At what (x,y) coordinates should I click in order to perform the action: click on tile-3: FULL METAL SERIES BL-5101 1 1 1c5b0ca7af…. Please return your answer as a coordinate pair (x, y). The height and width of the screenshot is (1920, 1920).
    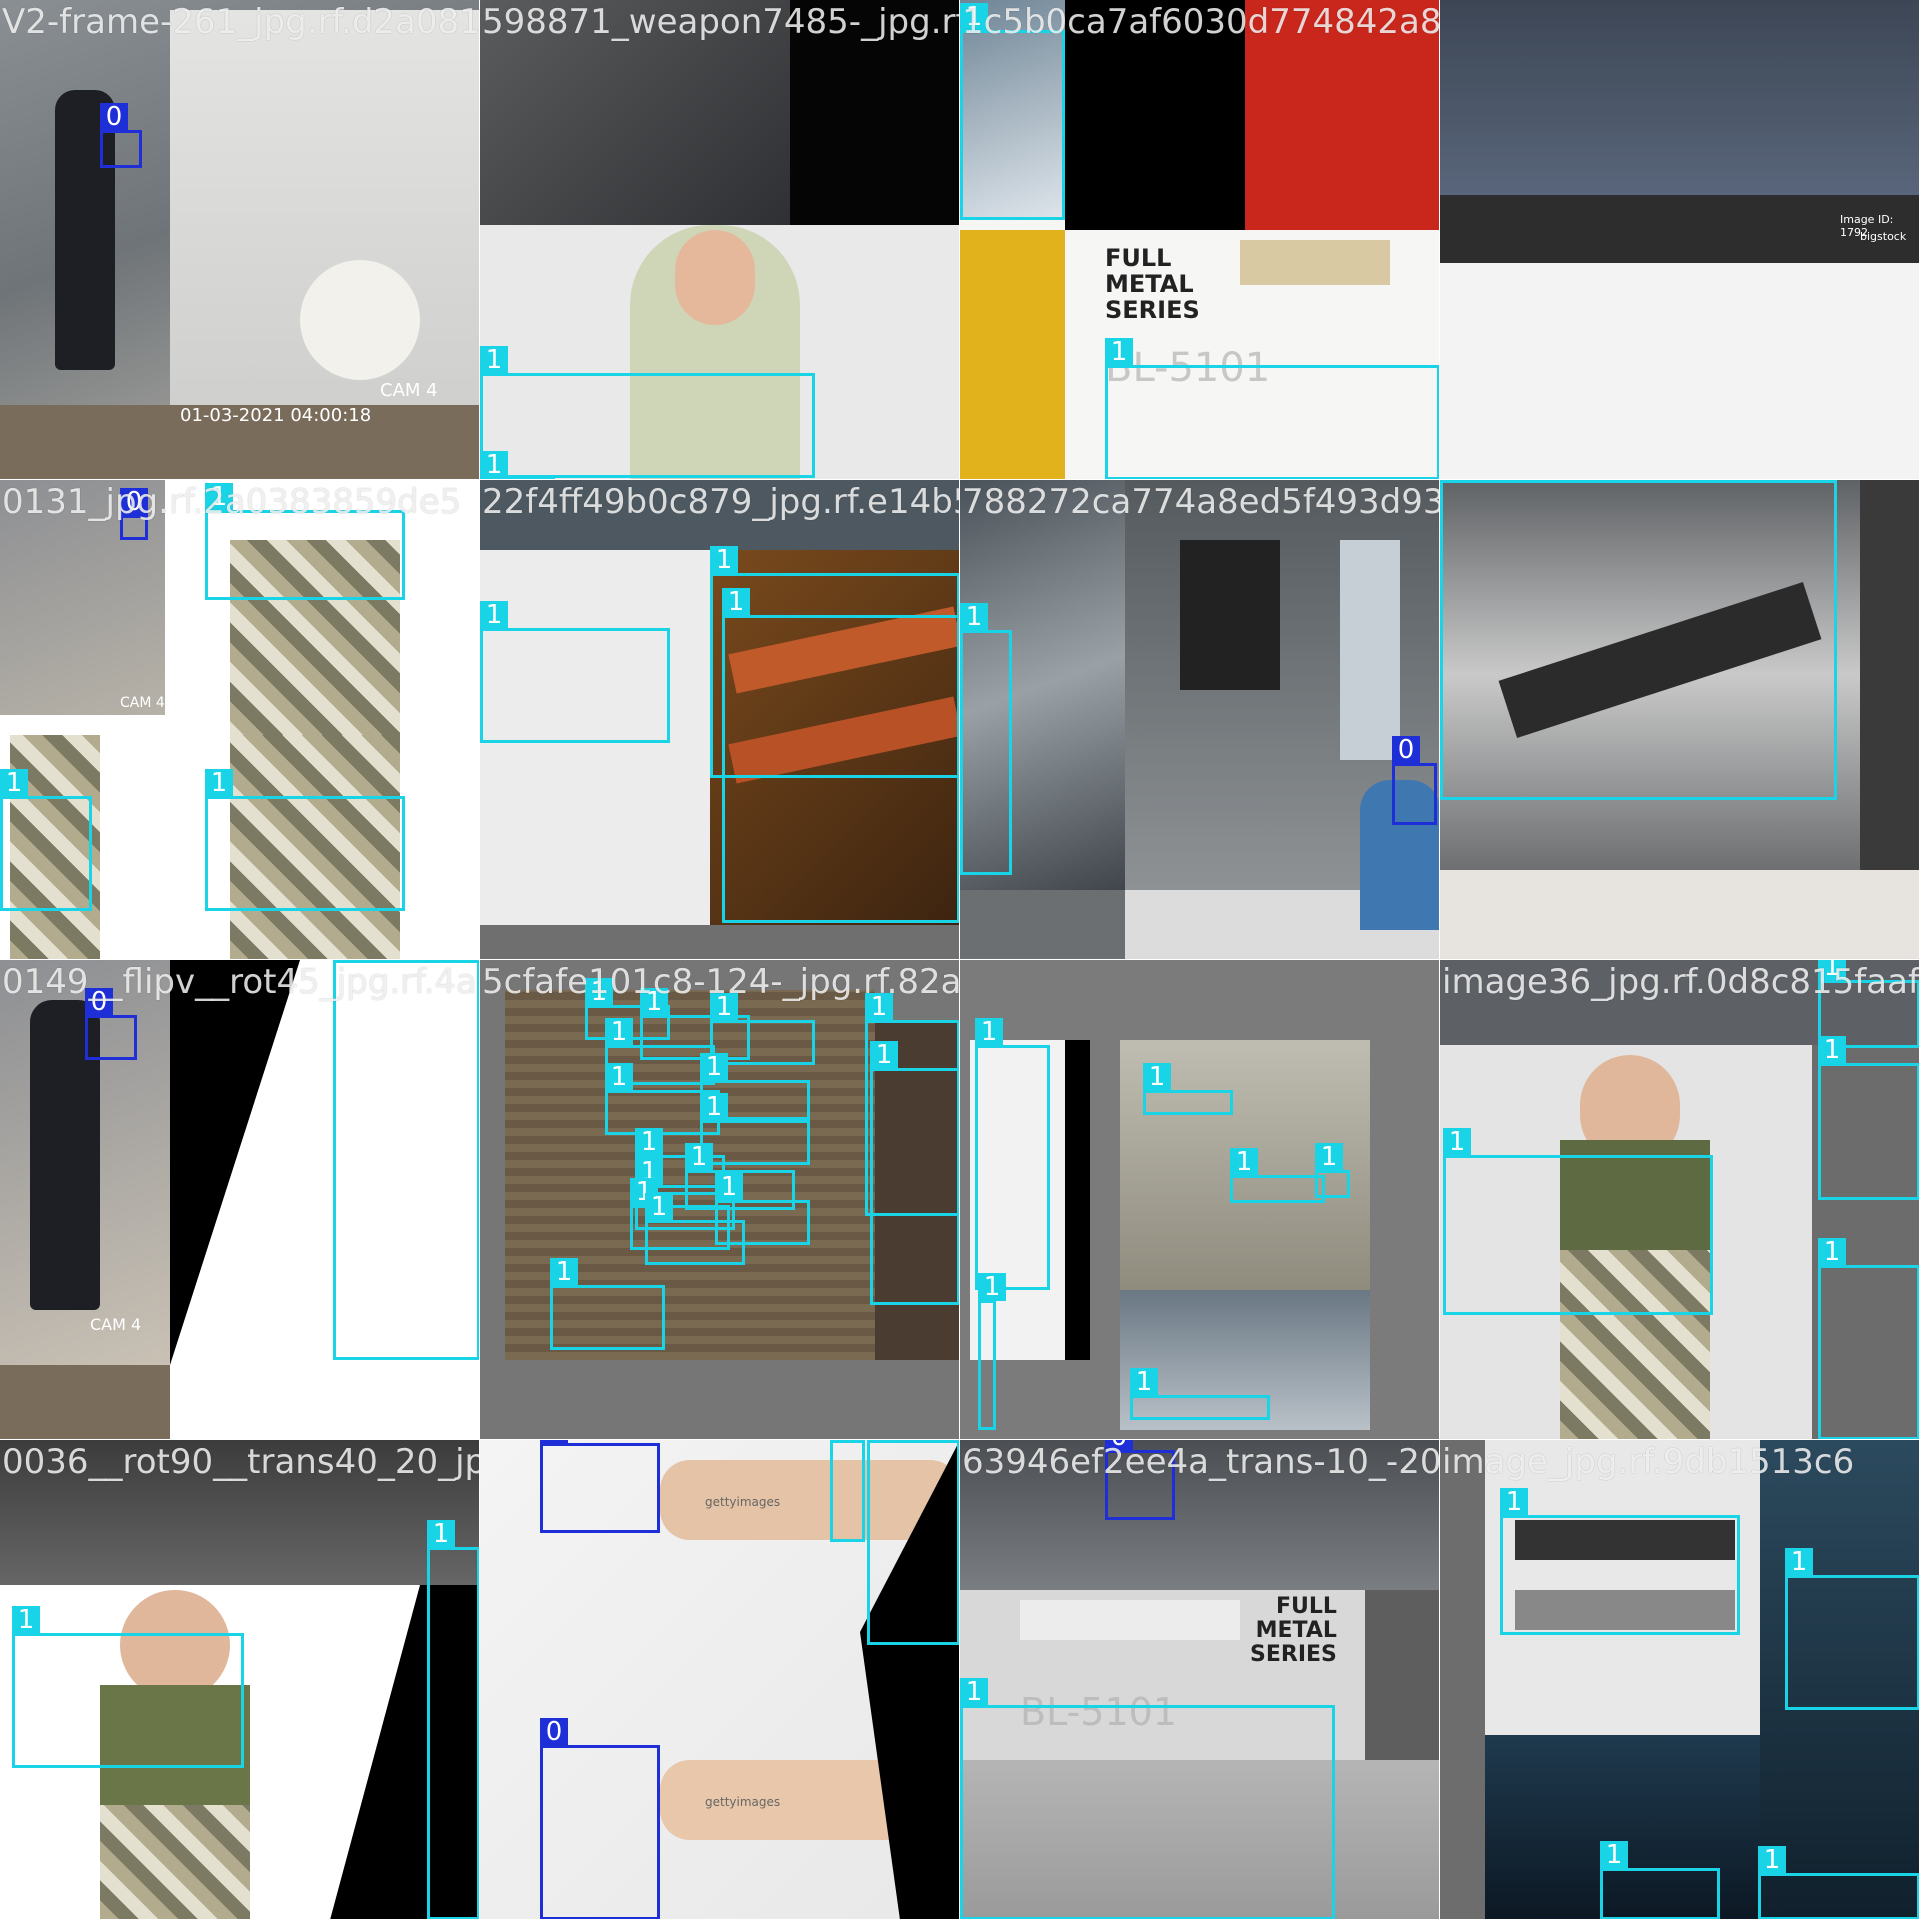
    Looking at the image, I should click on (1200, 240).